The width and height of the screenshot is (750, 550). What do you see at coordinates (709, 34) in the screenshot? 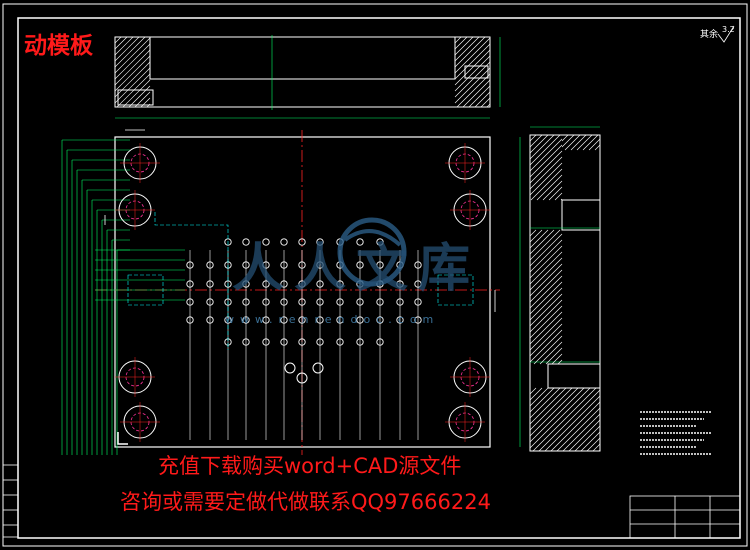
I see `roughness-label: 其余` at bounding box center [709, 34].